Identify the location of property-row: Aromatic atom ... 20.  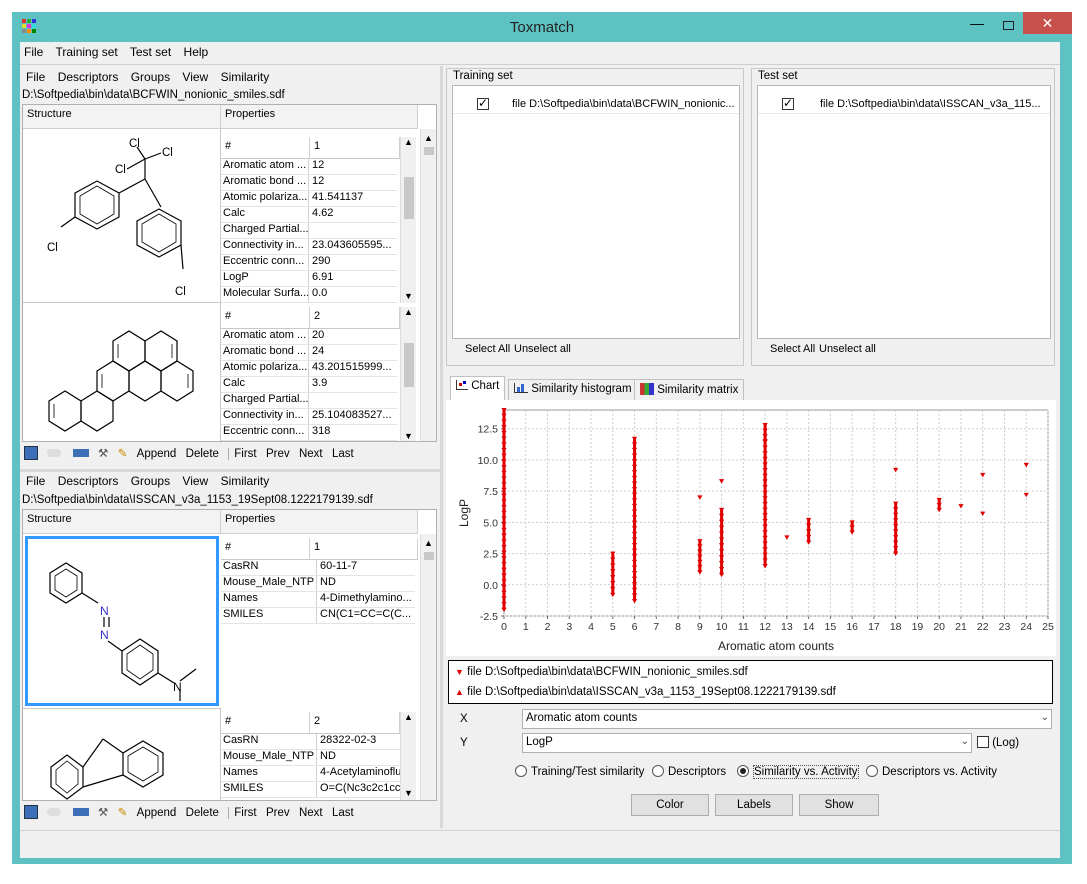
(309, 337).